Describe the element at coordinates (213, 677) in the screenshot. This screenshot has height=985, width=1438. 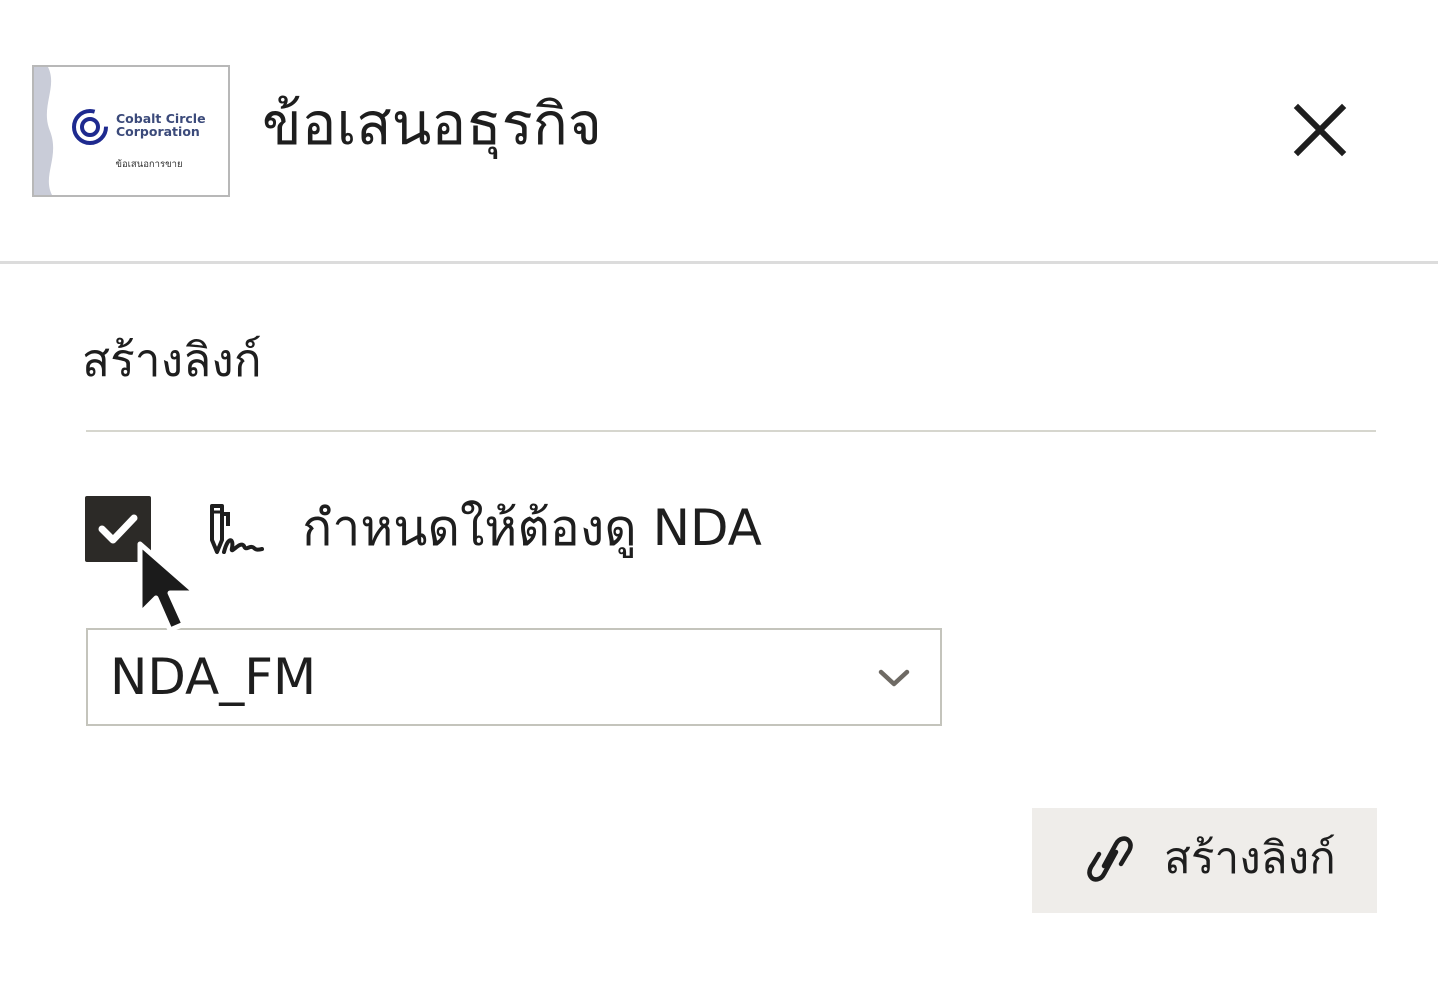
I see `nda-template-selected-value: NDA_FM` at that location.